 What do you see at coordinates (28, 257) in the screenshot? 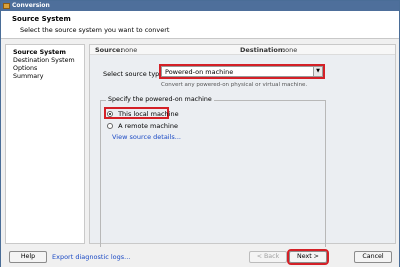
I see `help-button: Help` at bounding box center [28, 257].